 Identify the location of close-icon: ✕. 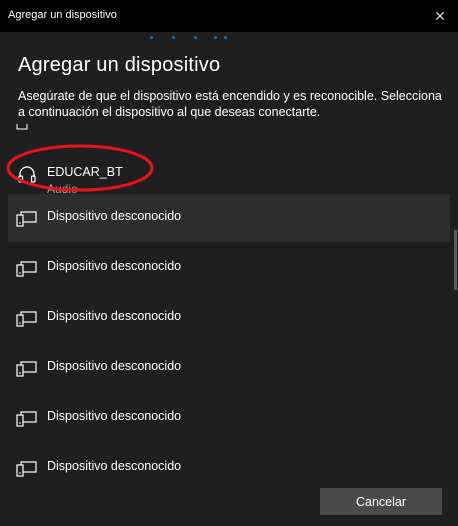
(440, 15).